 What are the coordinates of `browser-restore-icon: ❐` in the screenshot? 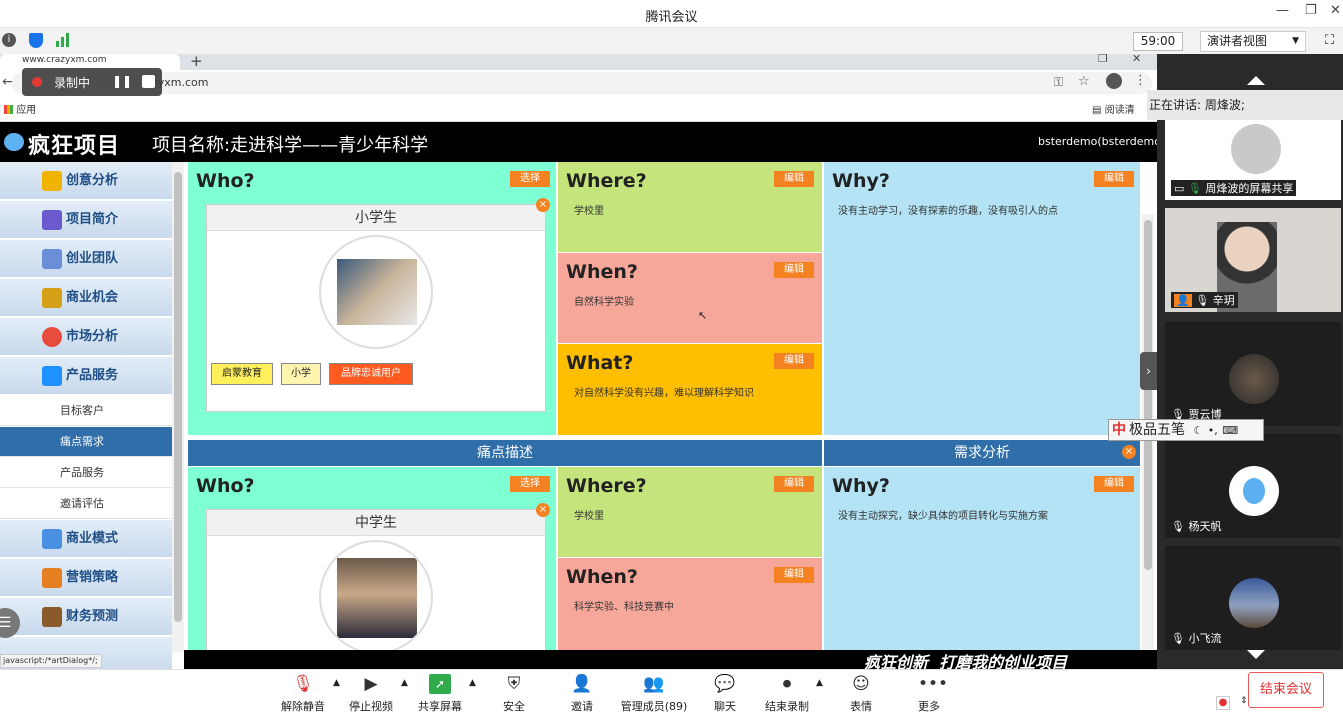 It's located at (1103, 59).